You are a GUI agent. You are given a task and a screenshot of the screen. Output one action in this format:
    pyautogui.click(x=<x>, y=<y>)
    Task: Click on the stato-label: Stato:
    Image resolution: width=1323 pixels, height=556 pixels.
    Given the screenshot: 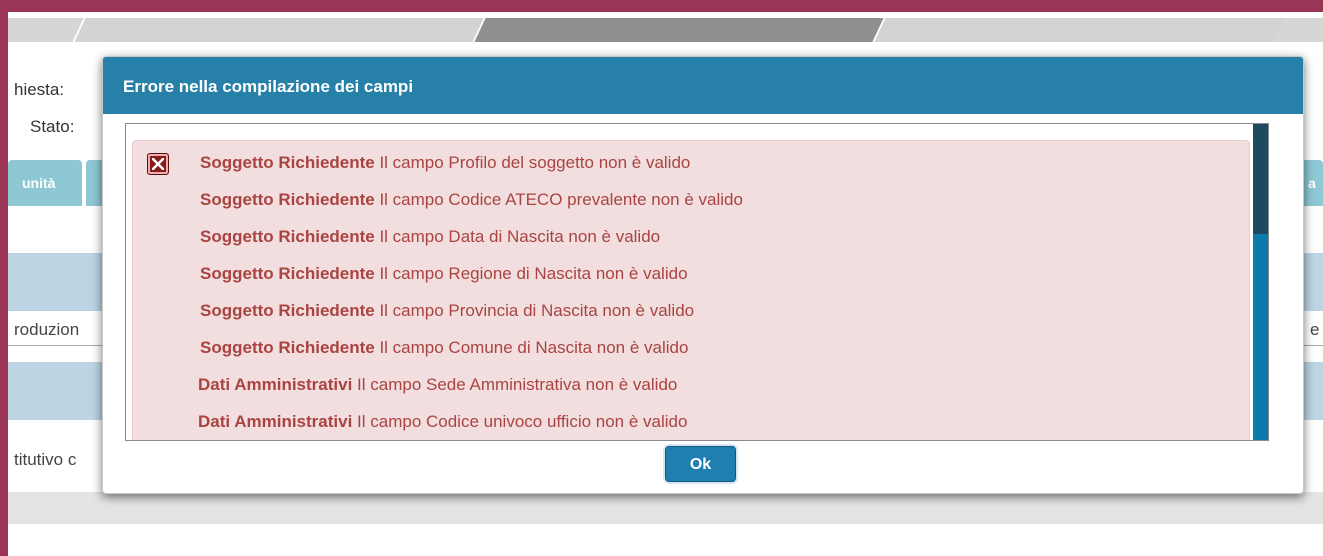 What is the action you would take?
    pyautogui.click(x=52, y=126)
    